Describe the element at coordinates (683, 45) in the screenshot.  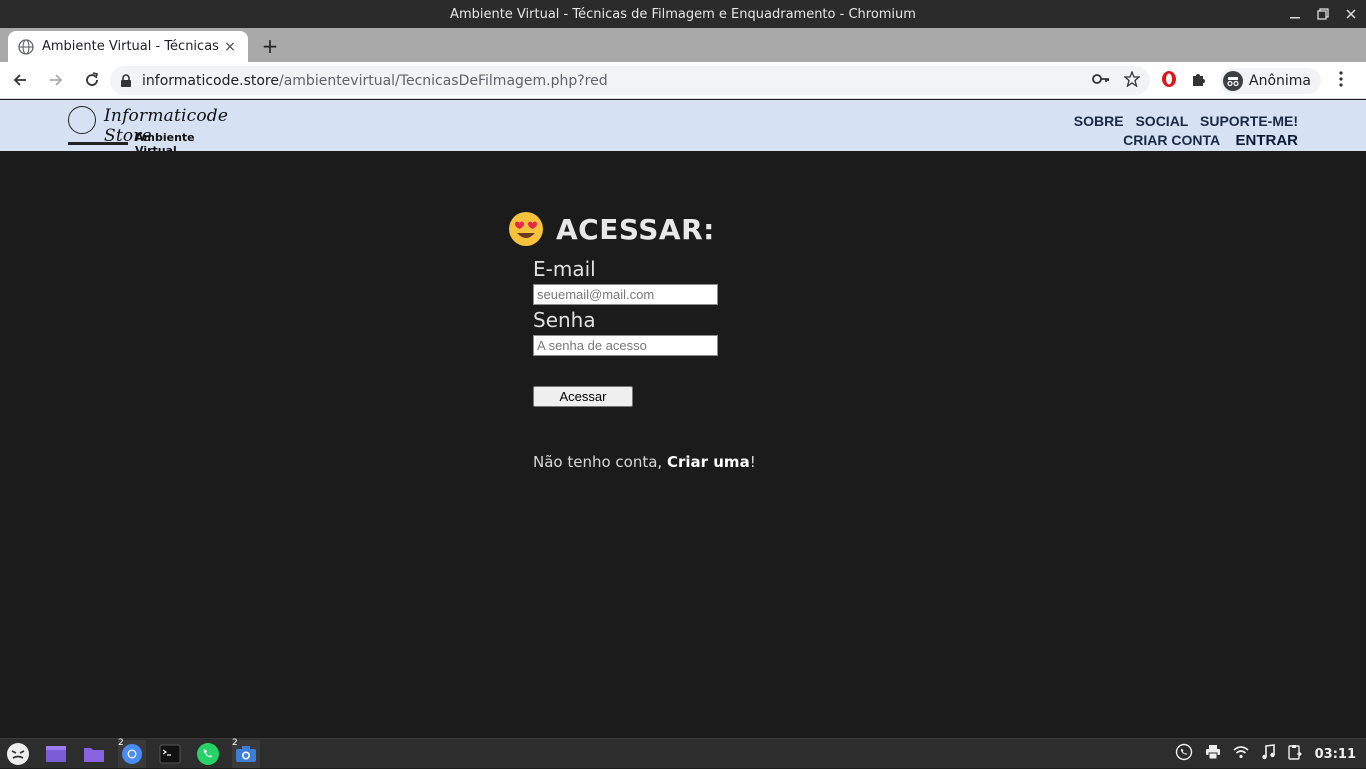
I see `tab-strip: Ambiente Virtual - Técnicas de × +` at that location.